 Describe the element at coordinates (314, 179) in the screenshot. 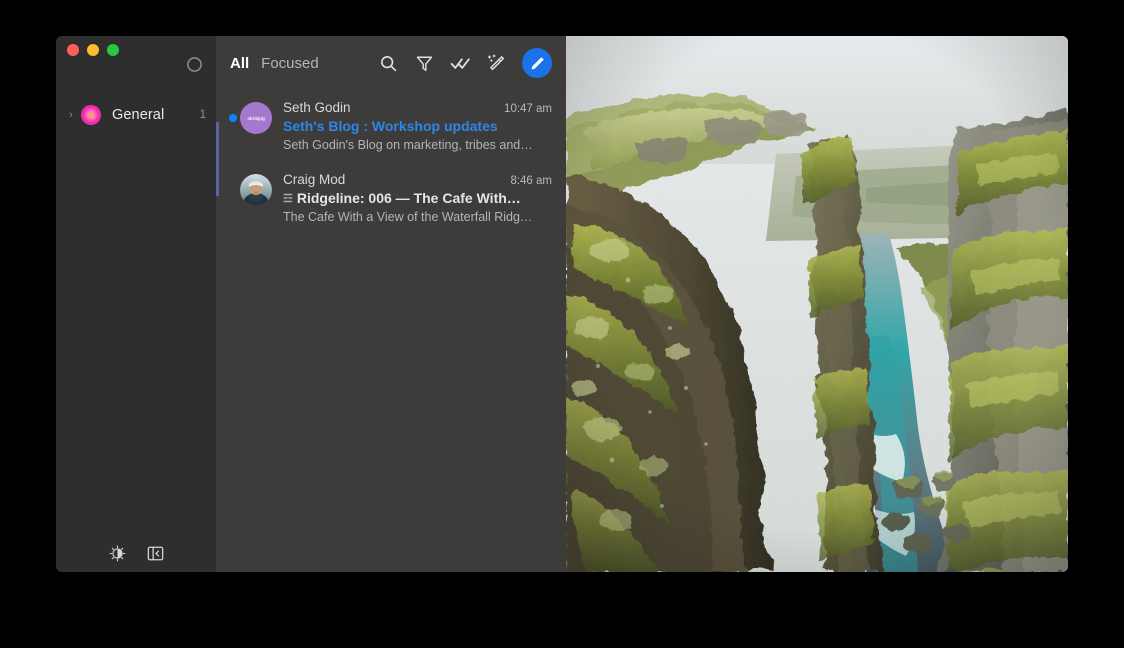

I see `message-sender: Craig Mod` at that location.